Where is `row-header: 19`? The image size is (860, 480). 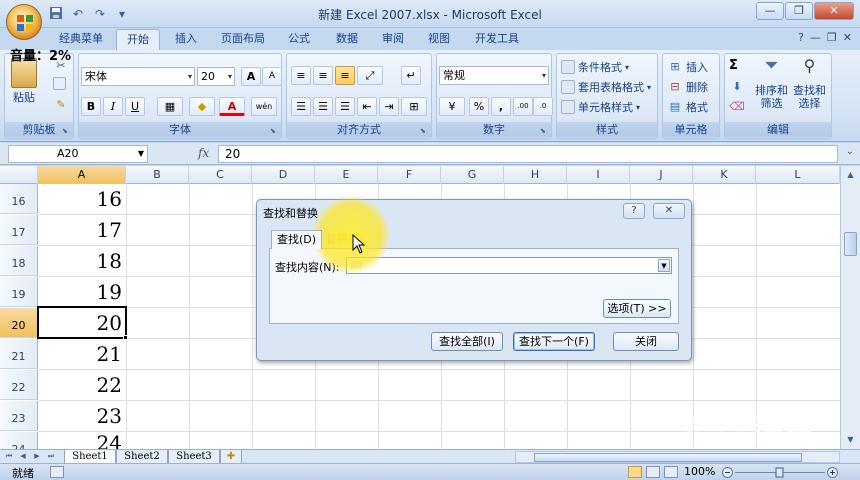
row-header: 19 is located at coordinates (19, 292).